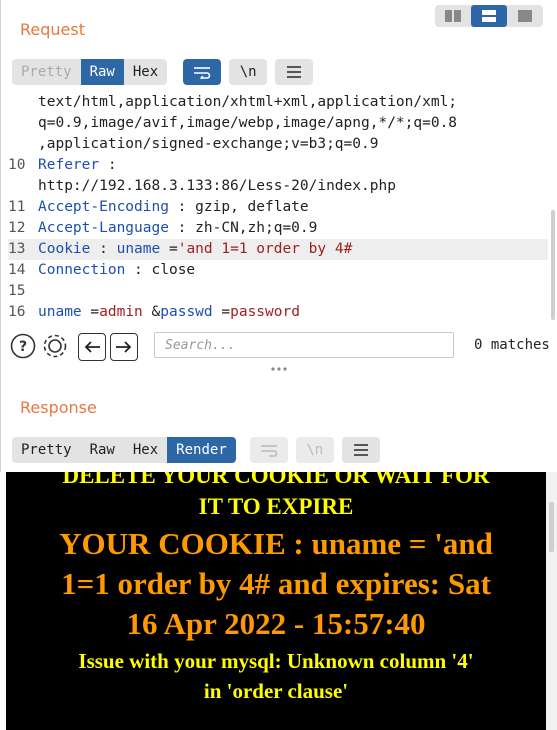 The image size is (557, 730). I want to click on arrow-left-icon, so click(92, 347).